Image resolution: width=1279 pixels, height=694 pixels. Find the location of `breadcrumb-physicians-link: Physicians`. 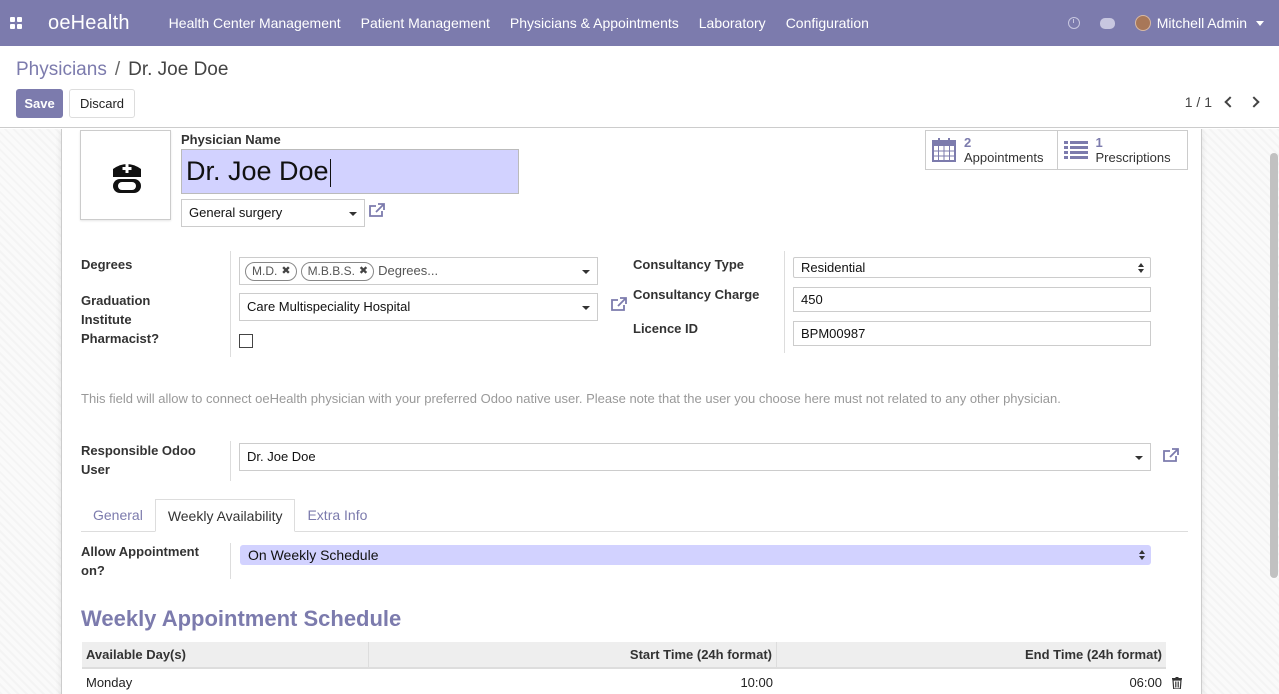

breadcrumb-physicians-link: Physicians is located at coordinates (61, 70).